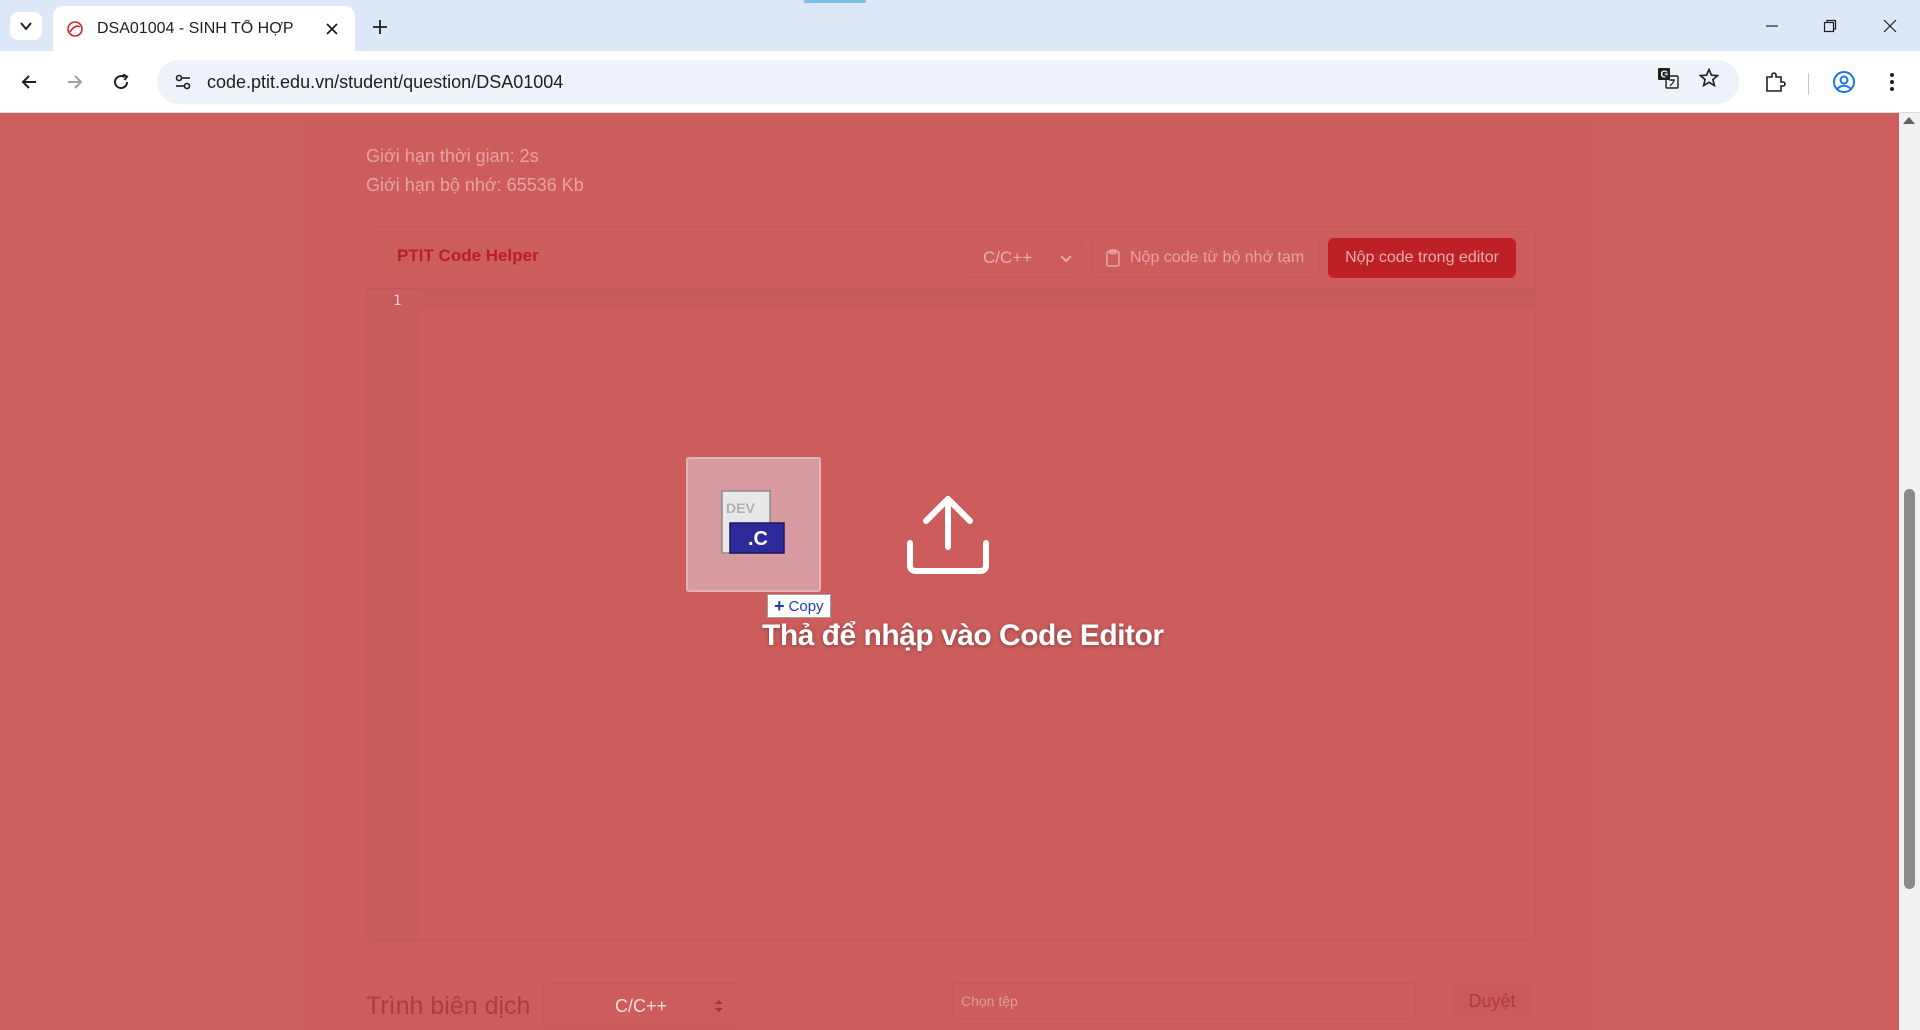 The image size is (1920, 1030). Describe the element at coordinates (963, 635) in the screenshot. I see `drop-message: Thả để nhập vào Code Editor` at that location.